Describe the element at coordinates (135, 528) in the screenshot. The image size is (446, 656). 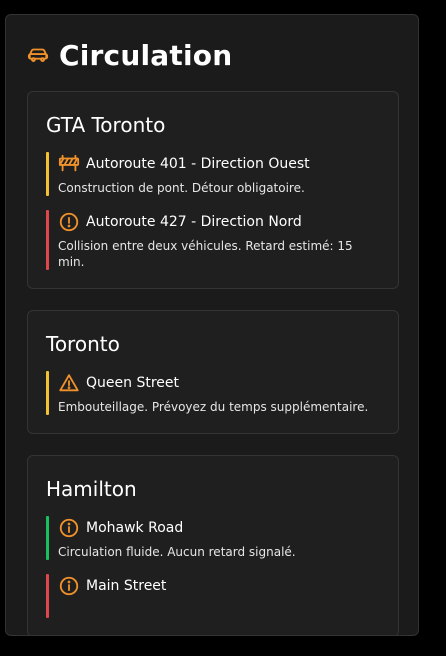
I see `incident-title: Mohawk Road` at that location.